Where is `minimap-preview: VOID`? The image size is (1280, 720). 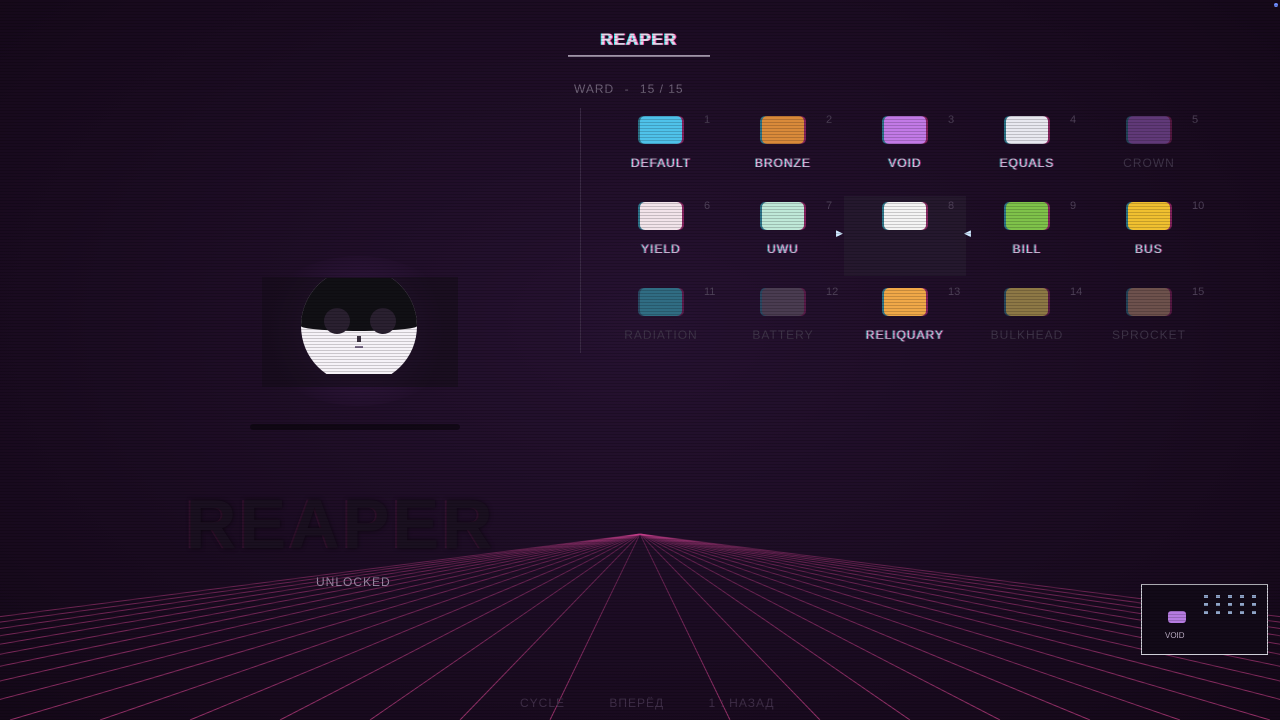 minimap-preview: VOID is located at coordinates (1204, 619).